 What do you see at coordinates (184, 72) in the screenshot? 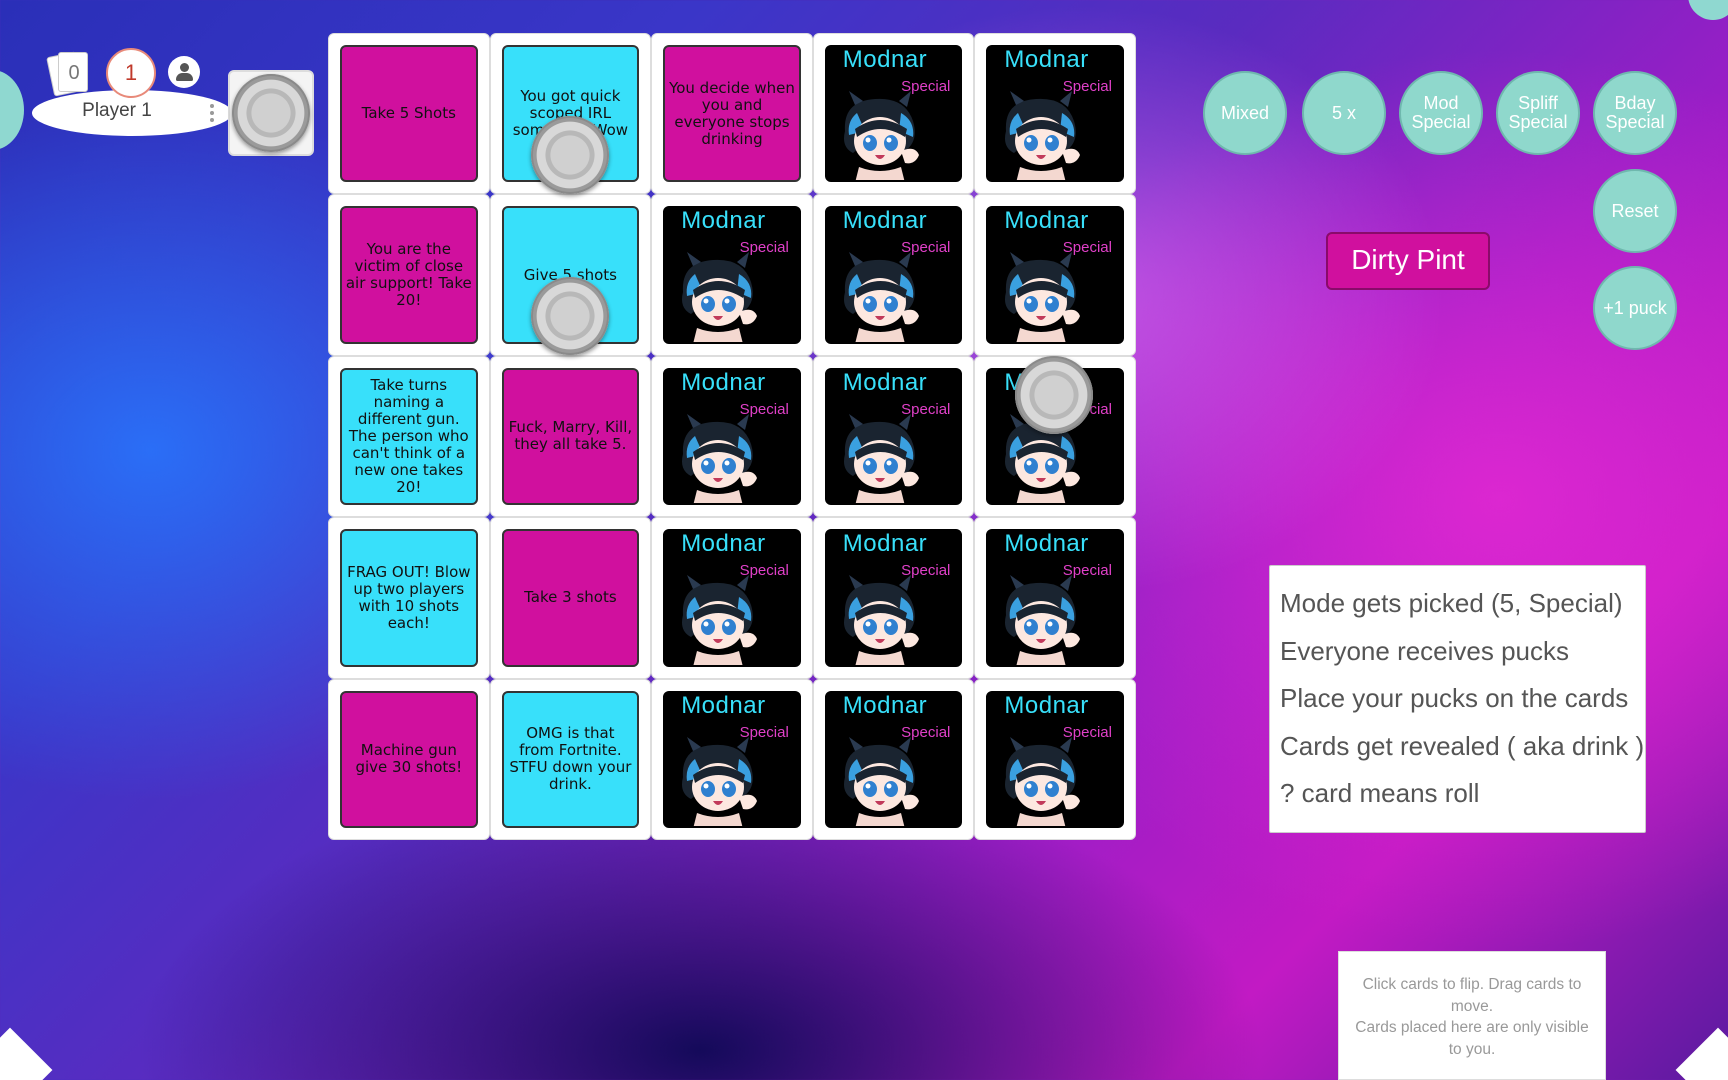
I see `user-icon` at bounding box center [184, 72].